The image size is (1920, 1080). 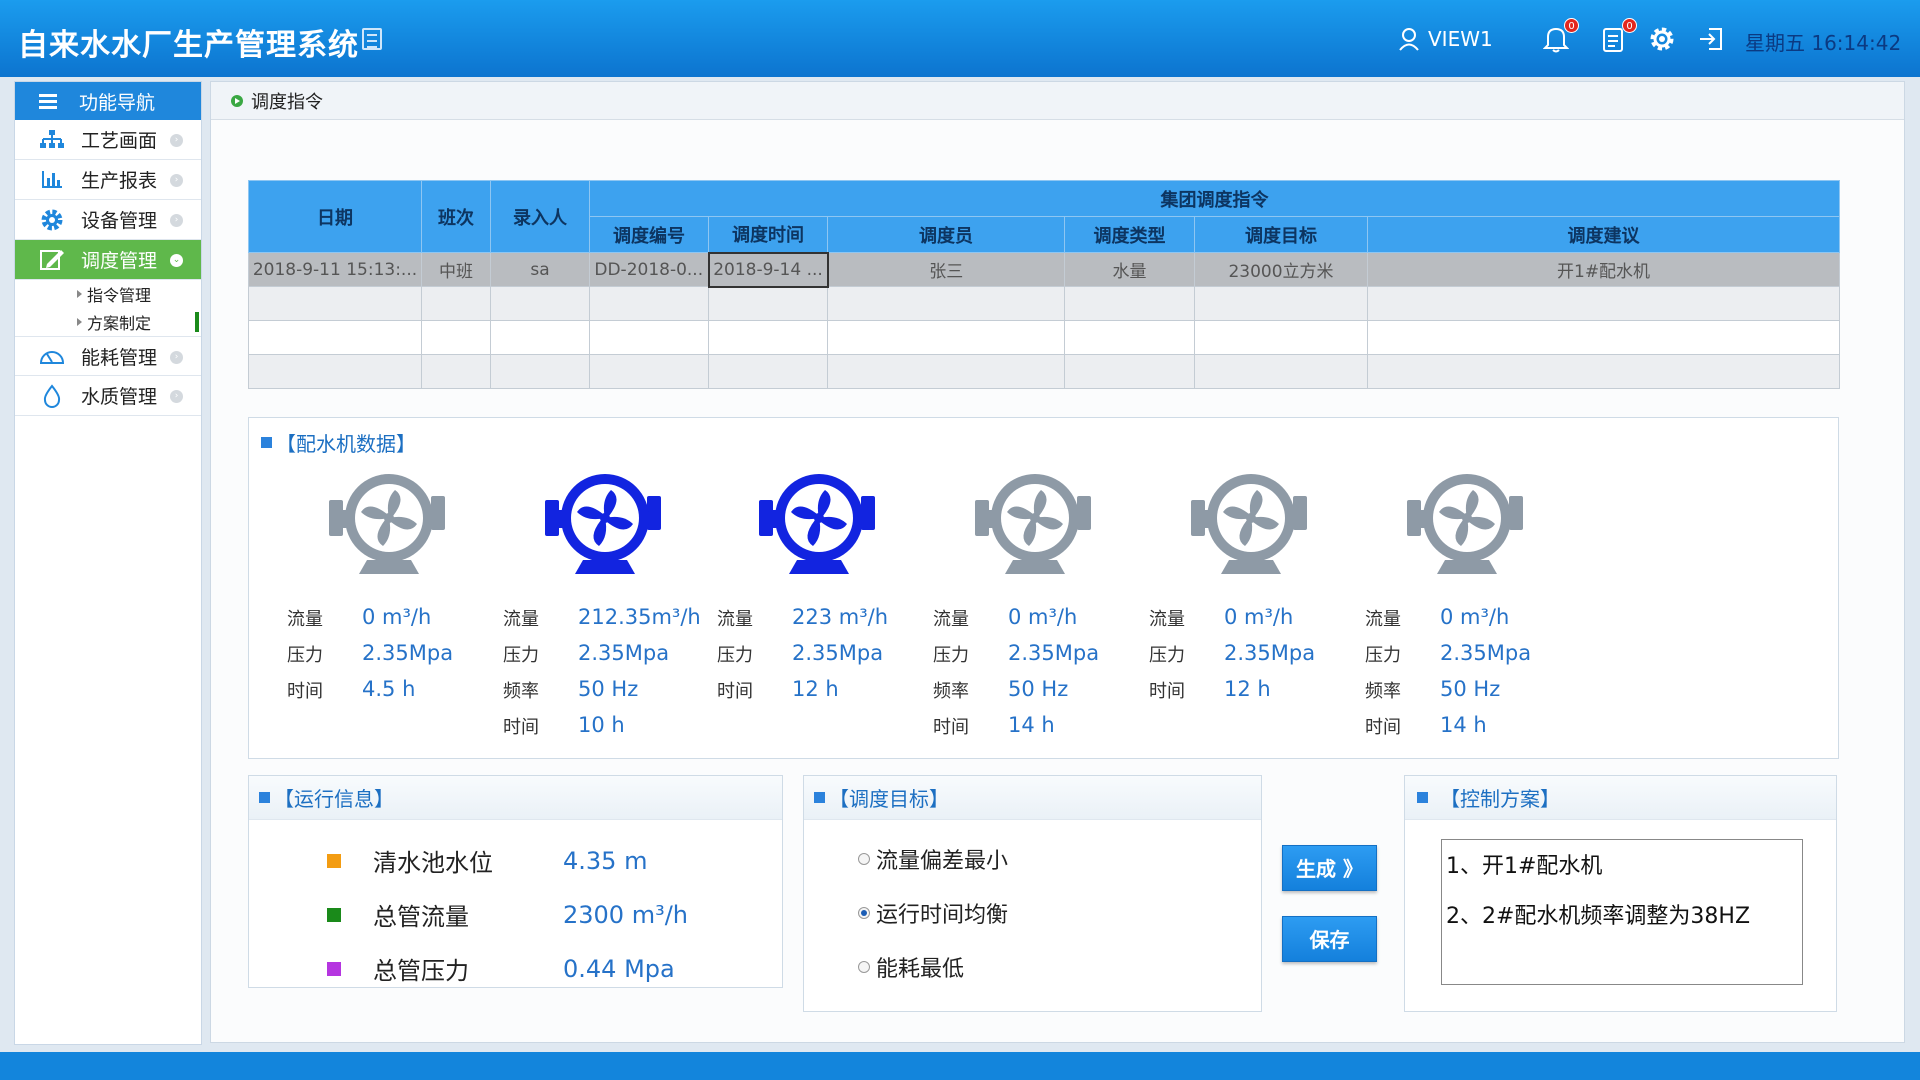 I want to click on settings-button, so click(x=1662, y=39).